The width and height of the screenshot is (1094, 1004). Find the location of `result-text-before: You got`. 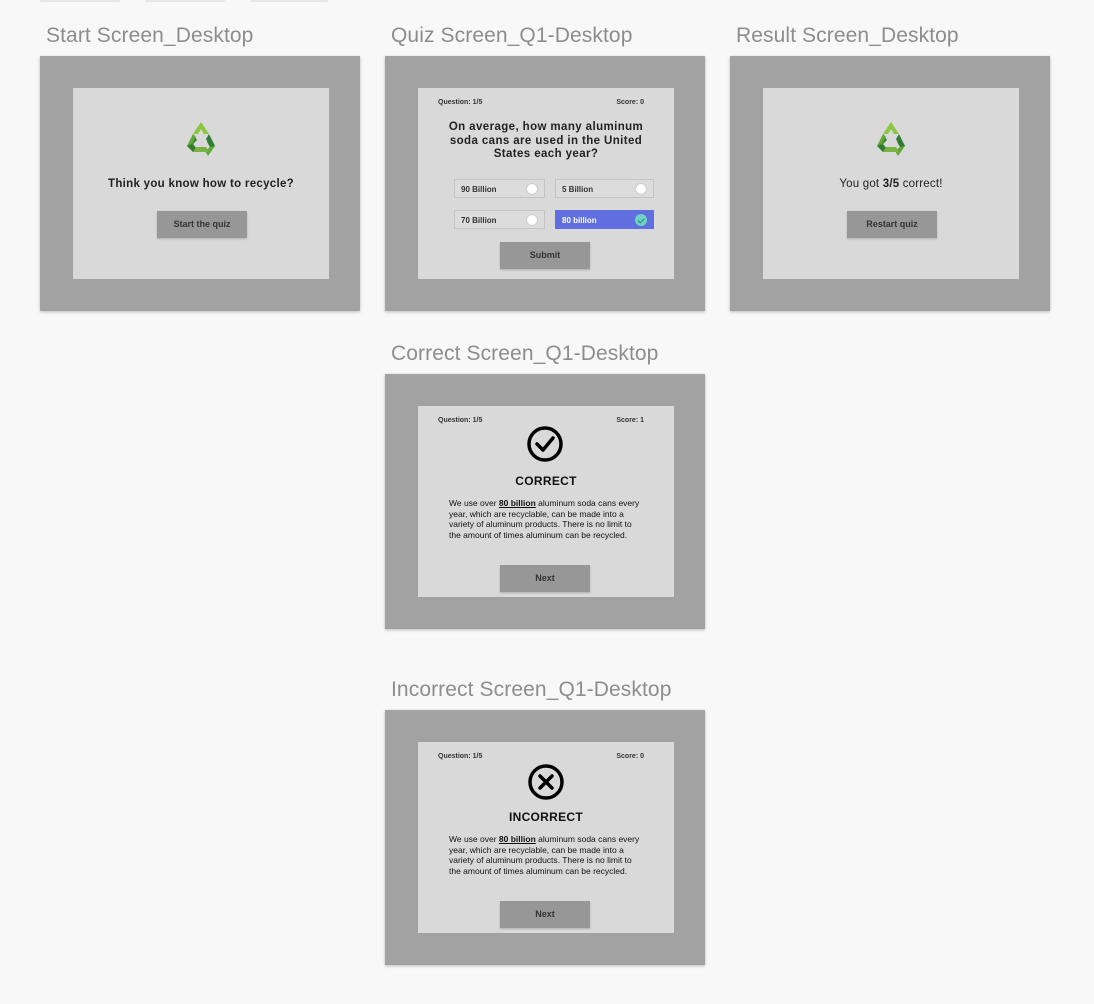

result-text-before: You got is located at coordinates (861, 184).